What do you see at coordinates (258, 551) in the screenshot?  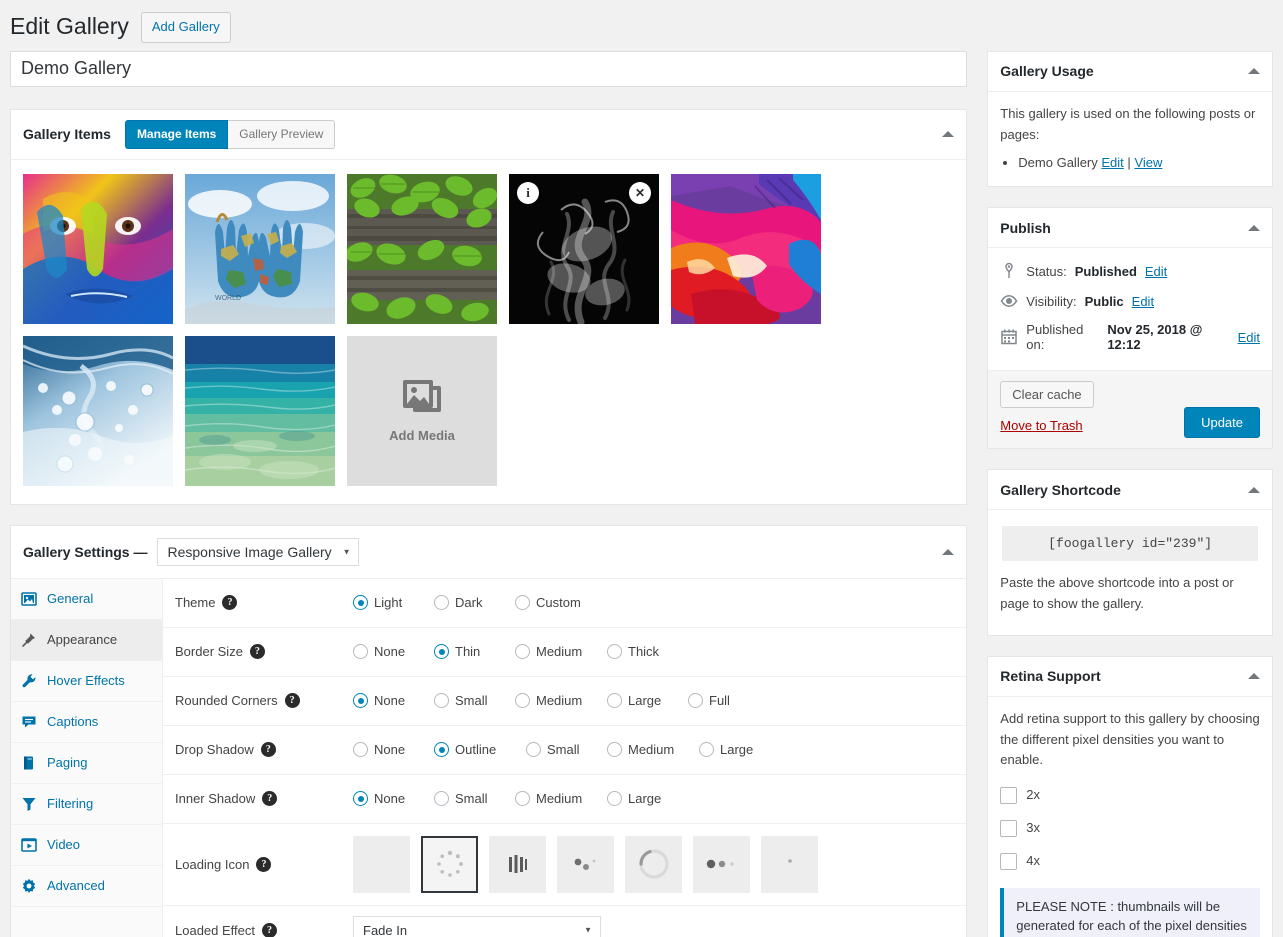 I see `gallery-template-select: Responsive Image Gallery` at bounding box center [258, 551].